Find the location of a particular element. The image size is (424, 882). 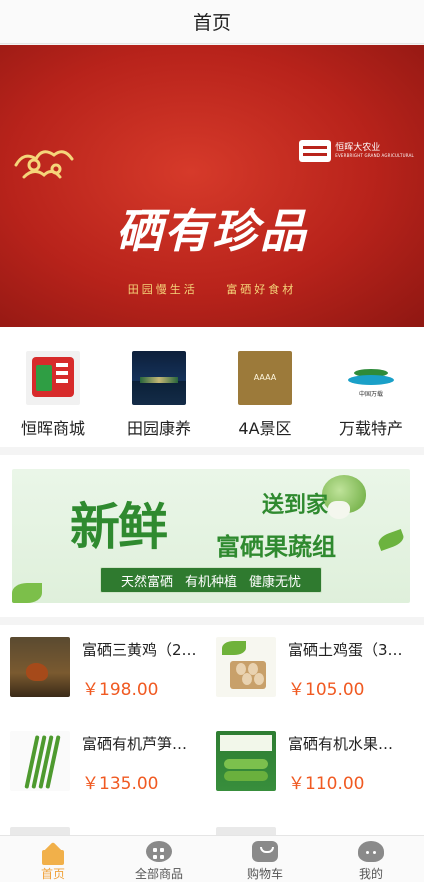

category-item-scenic: AAAA 4A景区 is located at coordinates (265, 387).